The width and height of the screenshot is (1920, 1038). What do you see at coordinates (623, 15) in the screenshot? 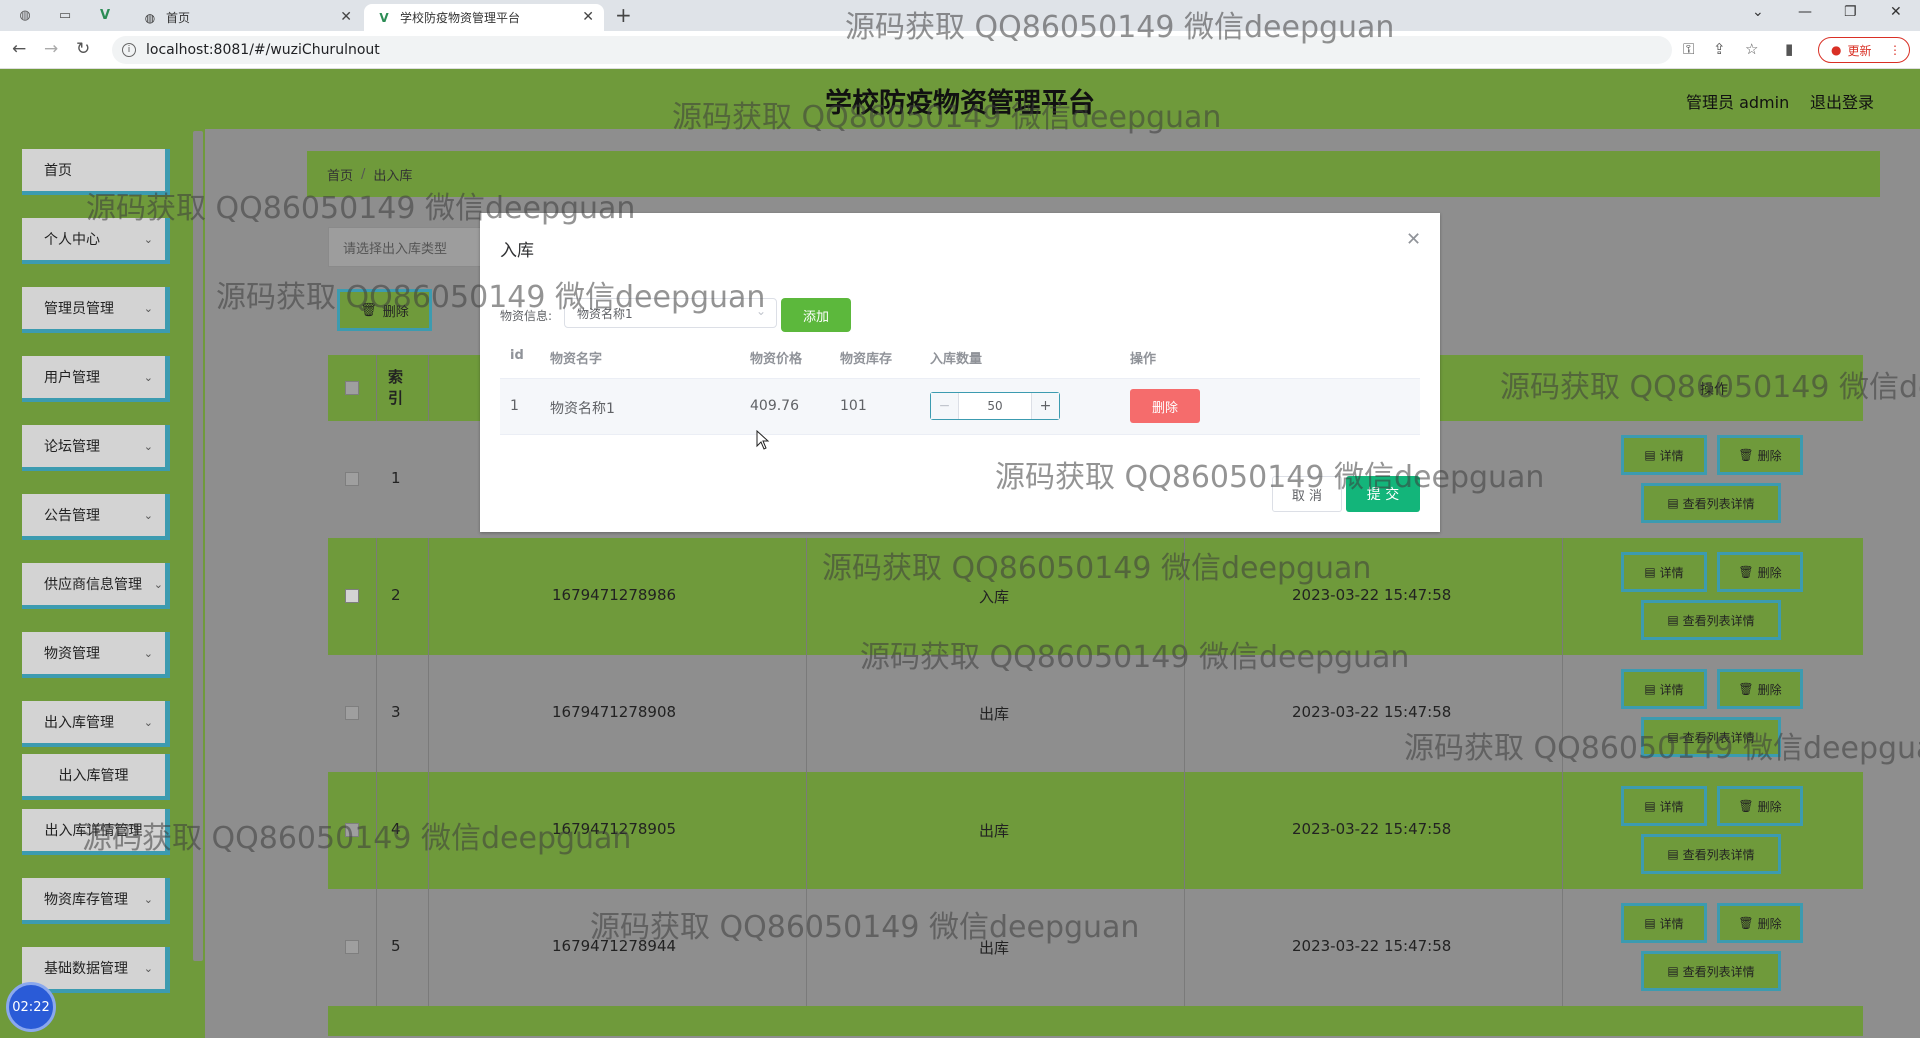
I see `new-tab-button: +` at bounding box center [623, 15].